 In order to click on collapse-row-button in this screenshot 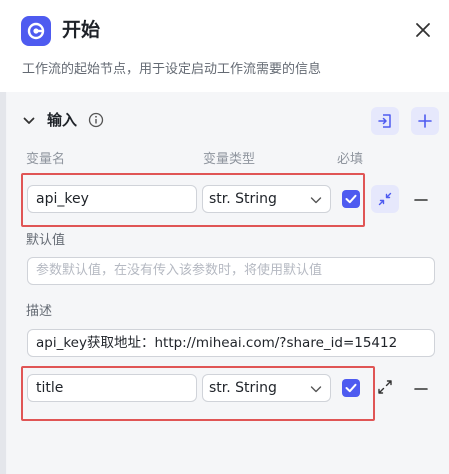, I will do `click(385, 199)`.